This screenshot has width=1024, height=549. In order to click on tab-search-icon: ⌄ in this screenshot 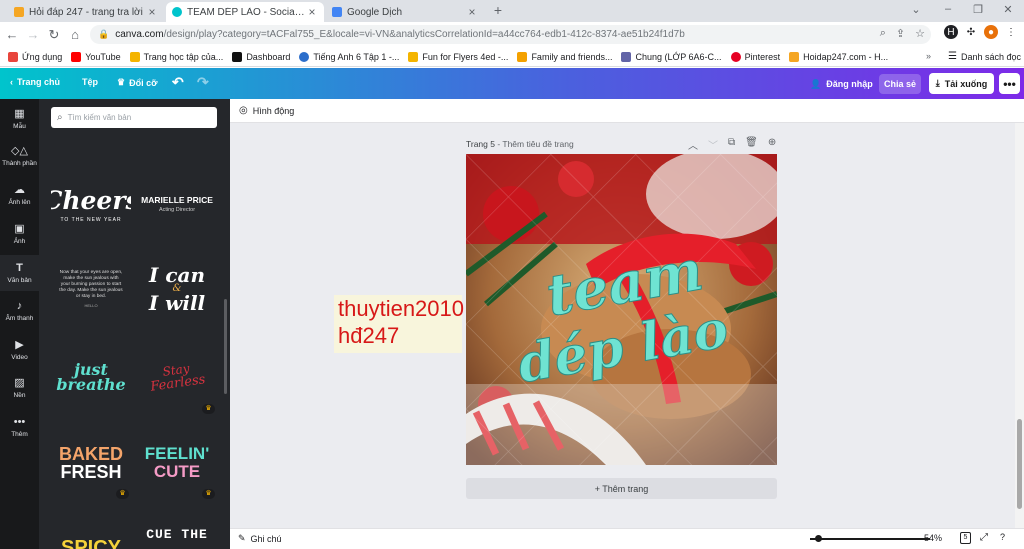, I will do `click(916, 9)`.